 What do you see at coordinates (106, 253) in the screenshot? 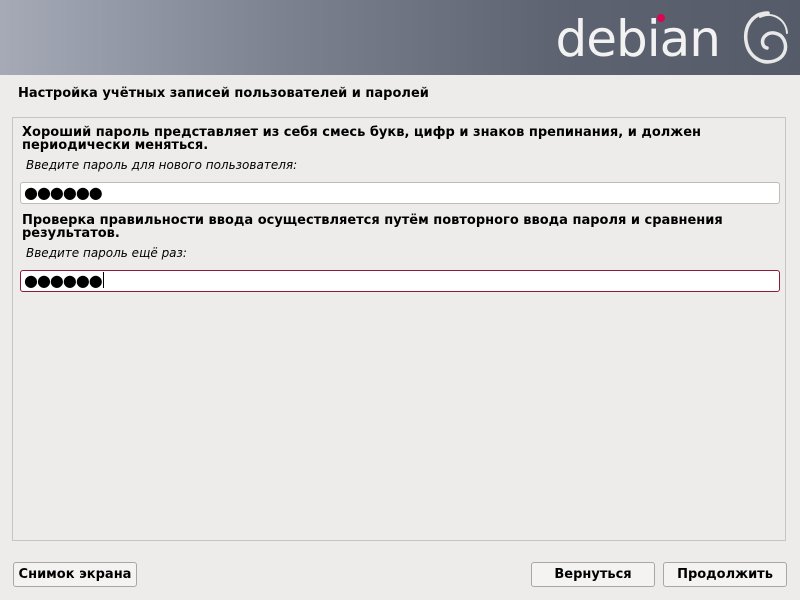
I see `verify-password-label: Введите пароль ещё раз:` at bounding box center [106, 253].